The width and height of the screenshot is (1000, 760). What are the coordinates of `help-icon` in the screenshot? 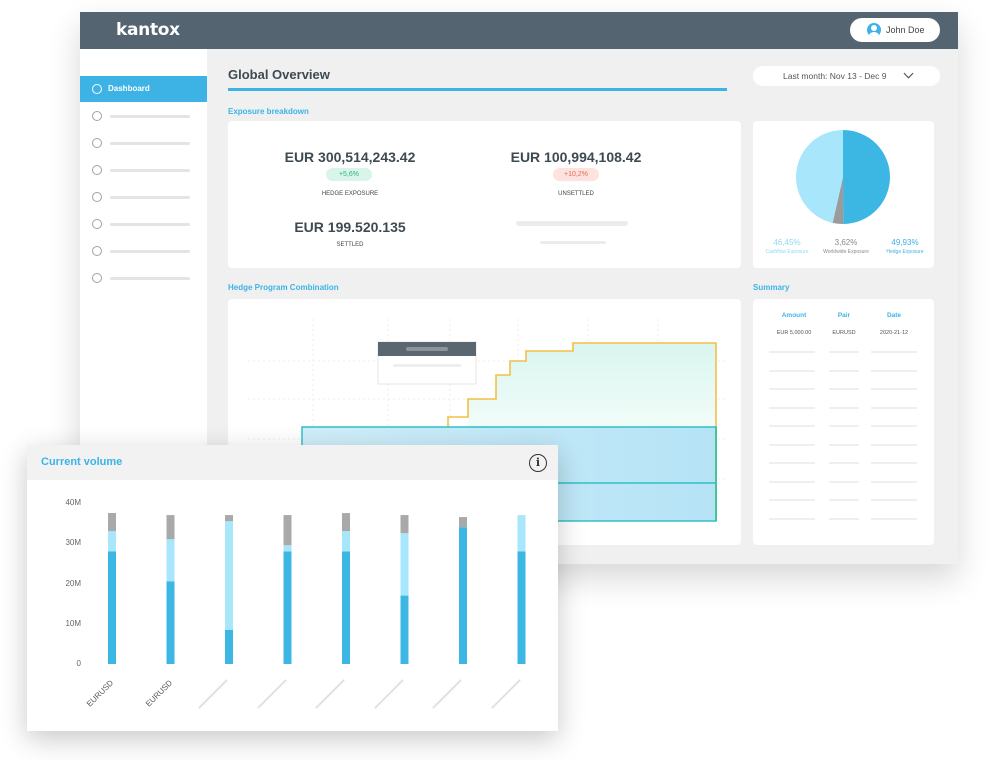 It's located at (97, 251).